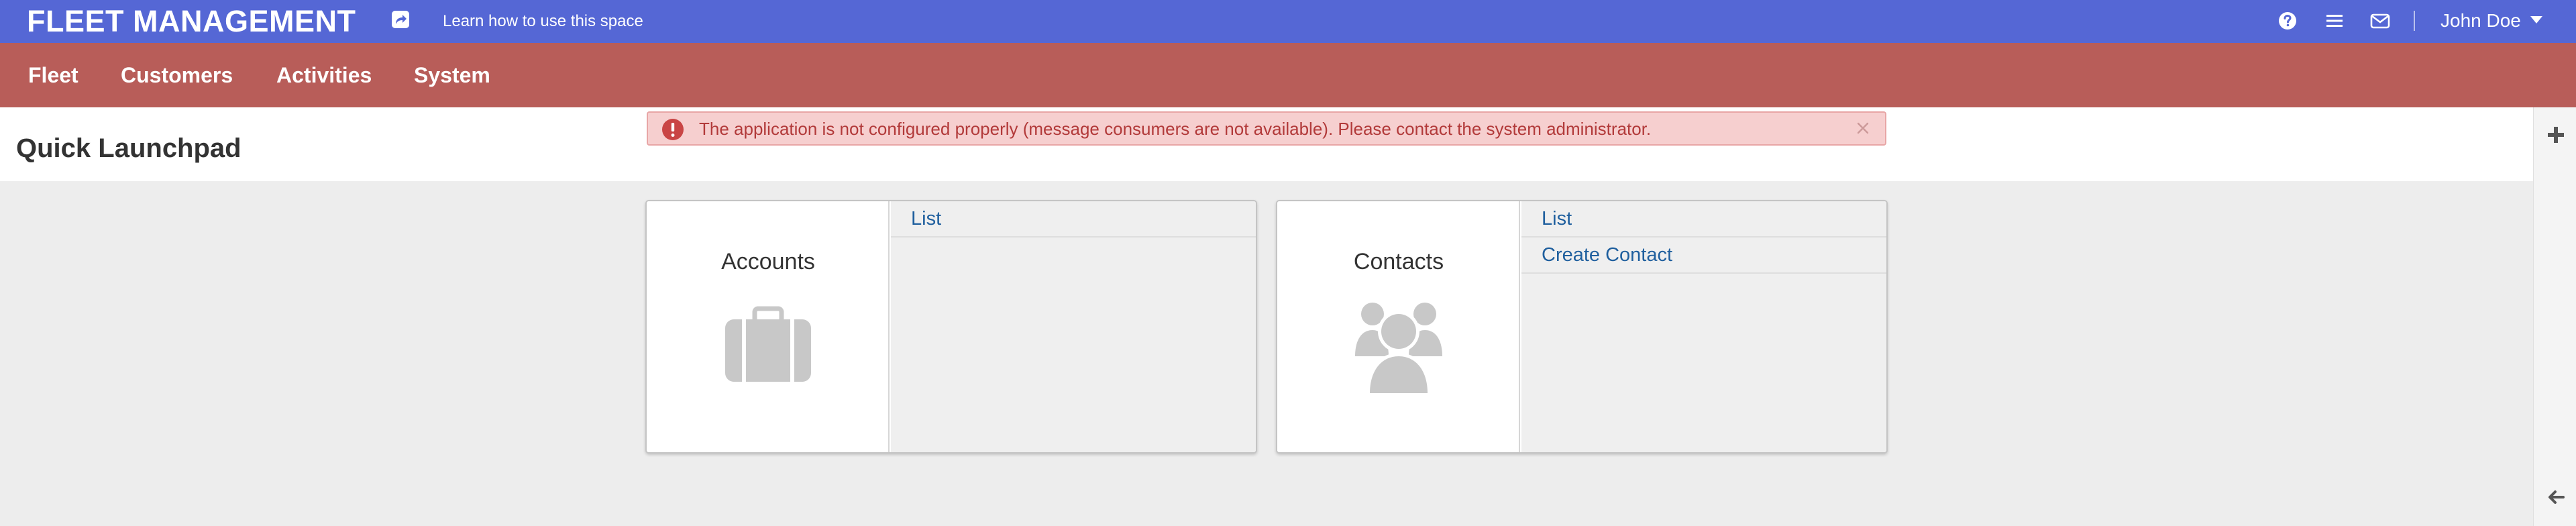  I want to click on contacts-card-summary: Contacts, so click(1398, 326).